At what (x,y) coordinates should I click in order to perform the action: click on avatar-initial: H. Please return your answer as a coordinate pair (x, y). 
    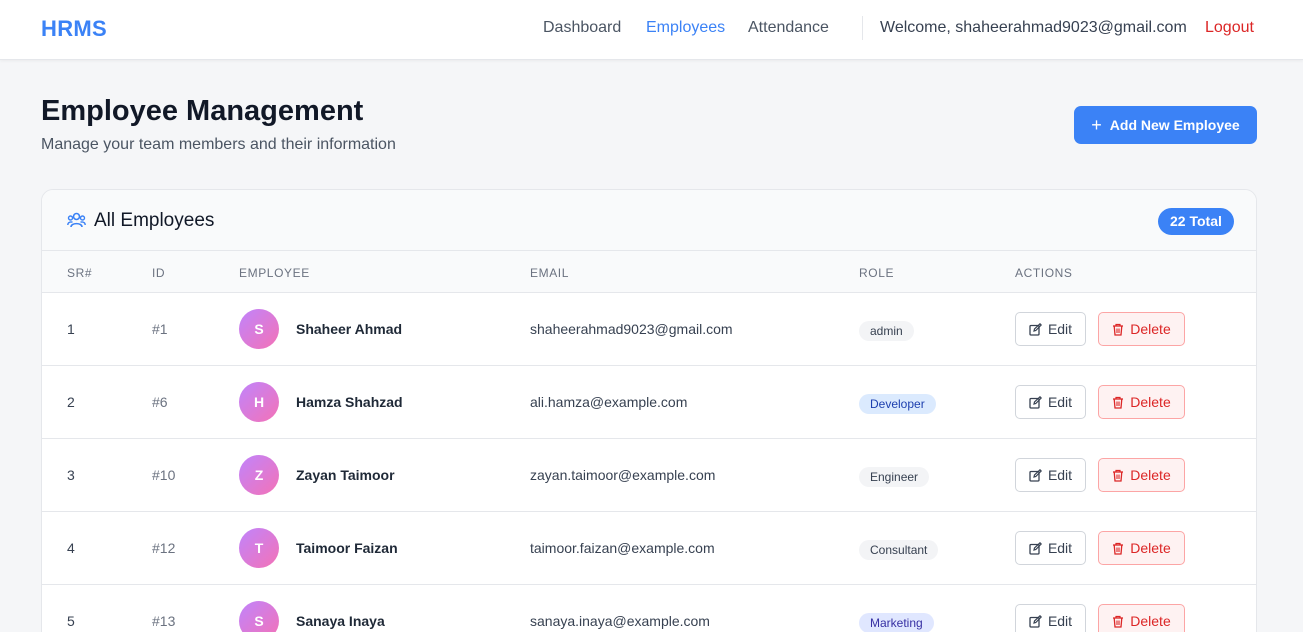
    Looking at the image, I should click on (259, 402).